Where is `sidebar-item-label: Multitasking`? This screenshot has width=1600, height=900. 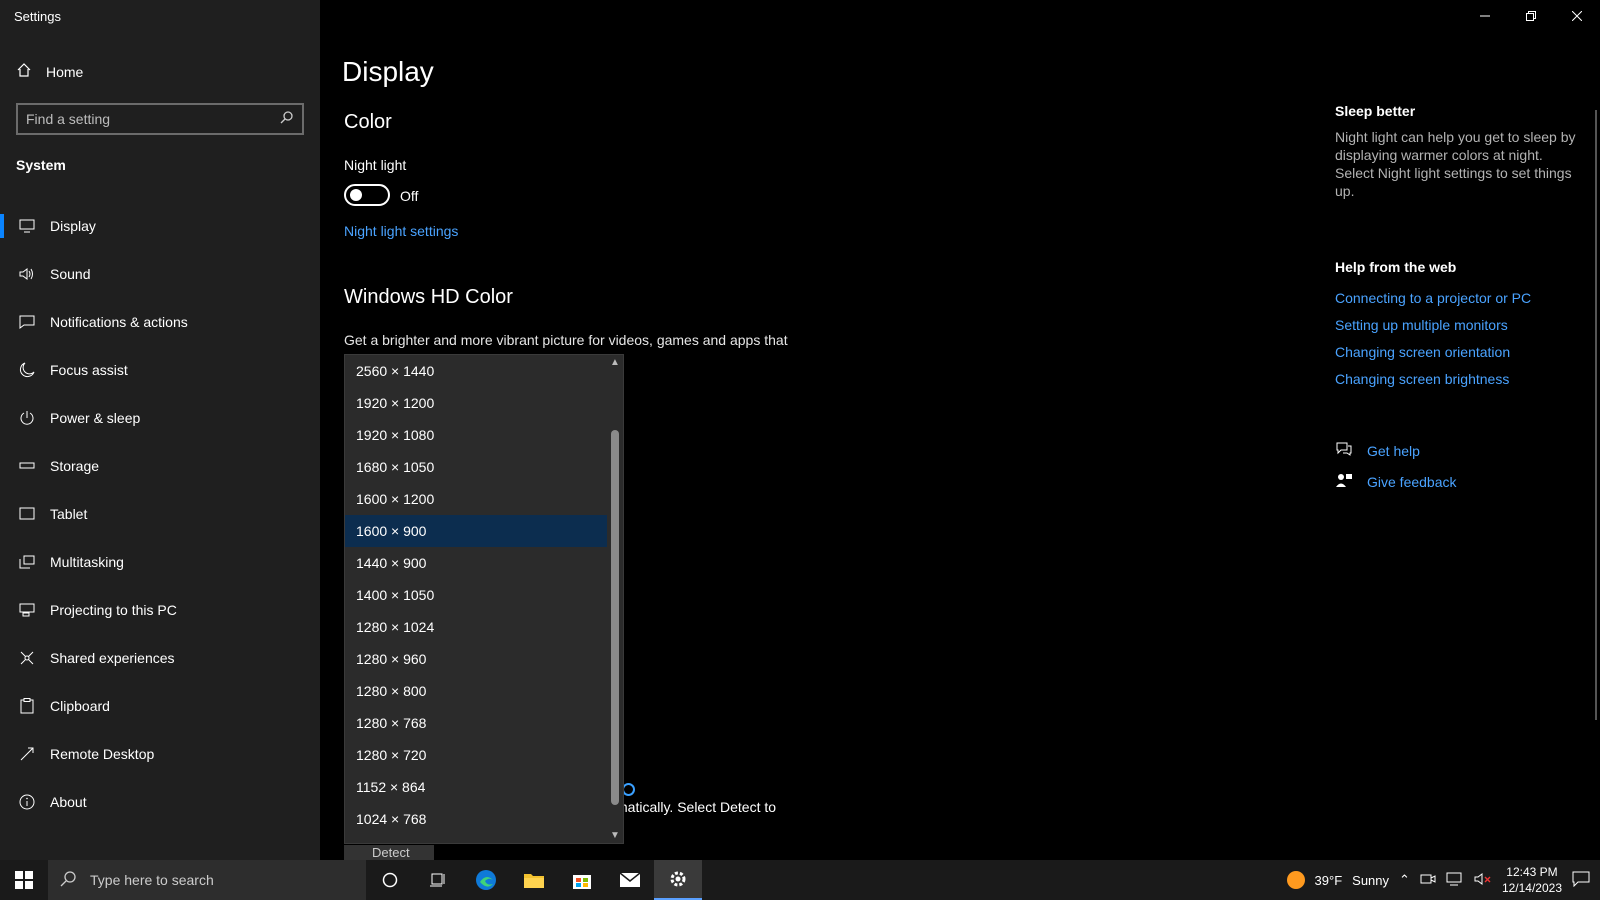
sidebar-item-label: Multitasking is located at coordinates (87, 562).